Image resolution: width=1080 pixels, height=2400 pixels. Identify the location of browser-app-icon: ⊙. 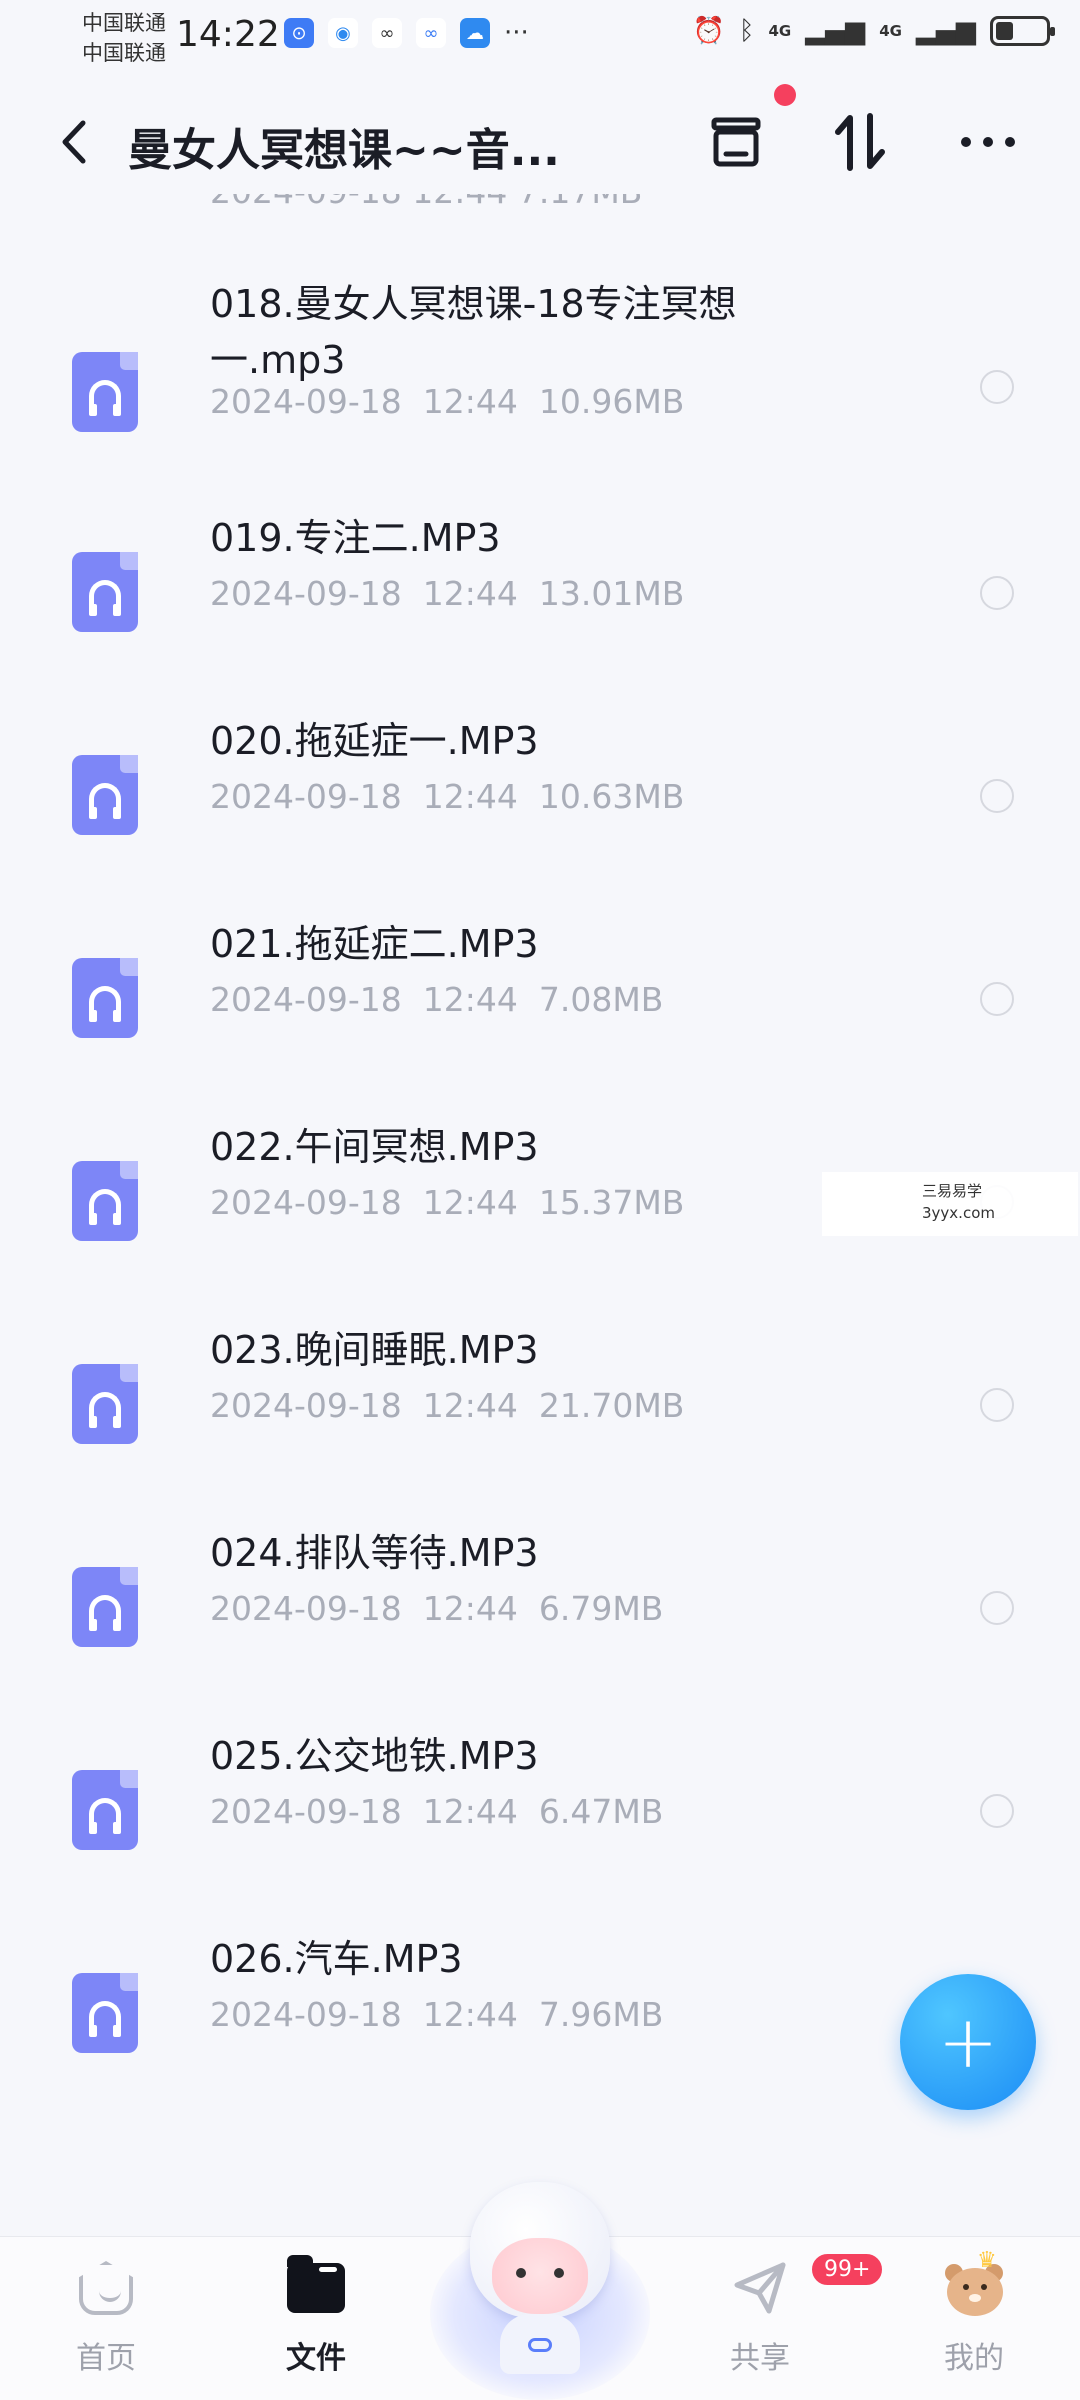
(299, 33).